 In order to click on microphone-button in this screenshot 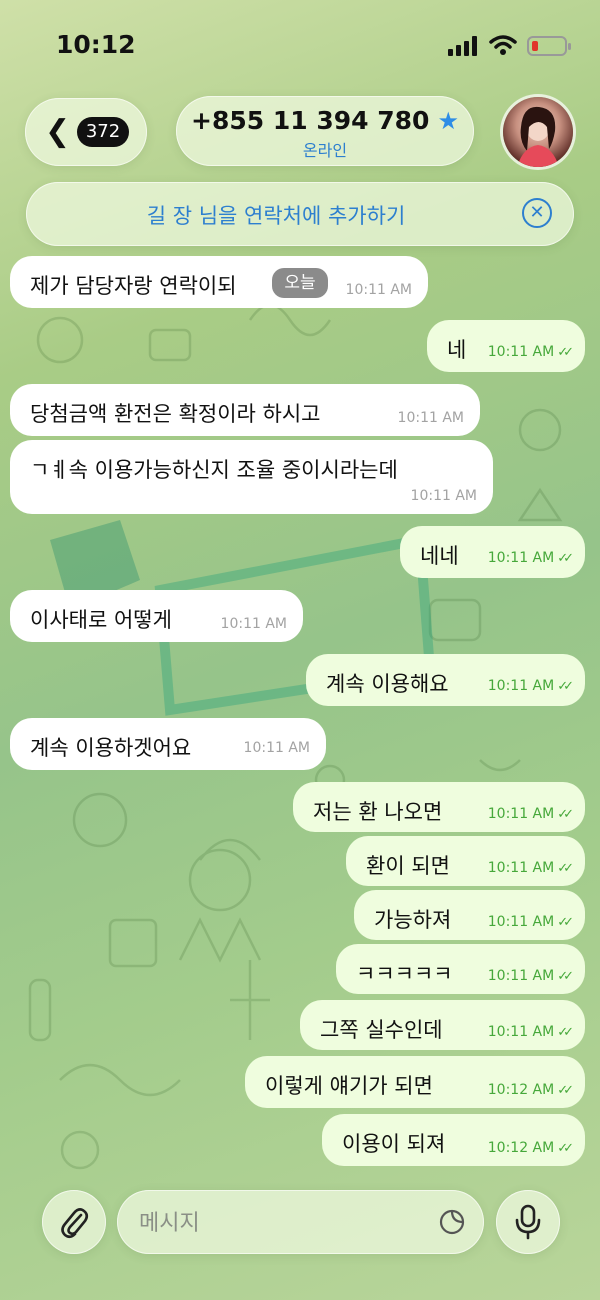, I will do `click(528, 1222)`.